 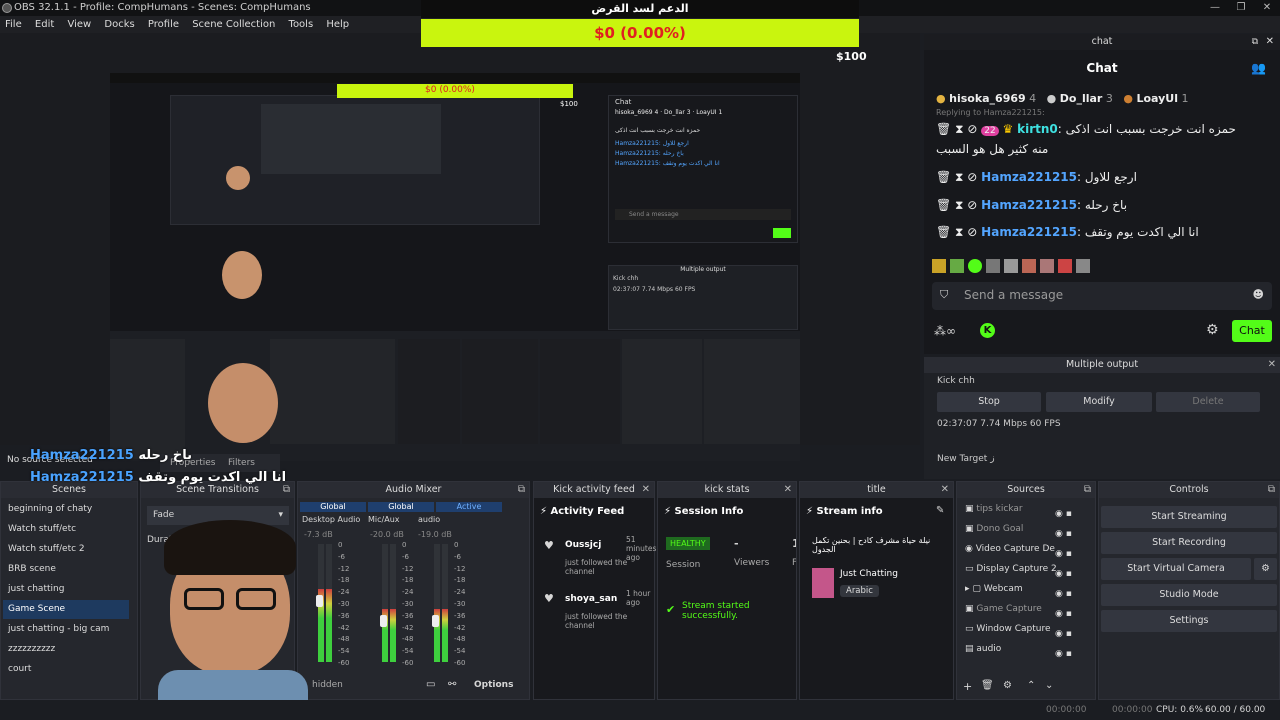 I want to click on channel-name: Mic/Aux, so click(x=384, y=519).